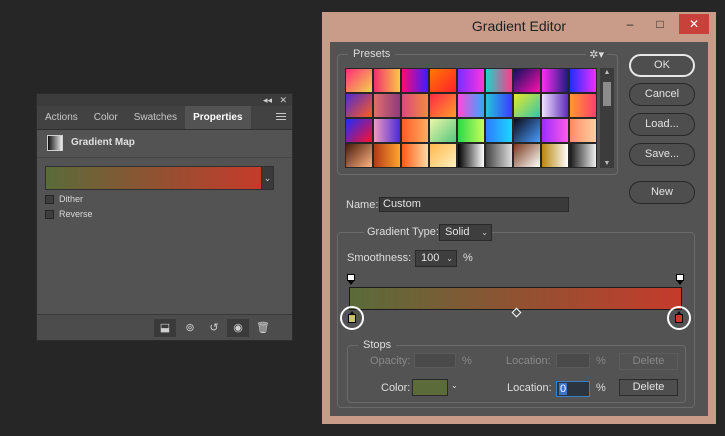 This screenshot has width=725, height=436. I want to click on opacity-delete-button: Delete, so click(648, 361).